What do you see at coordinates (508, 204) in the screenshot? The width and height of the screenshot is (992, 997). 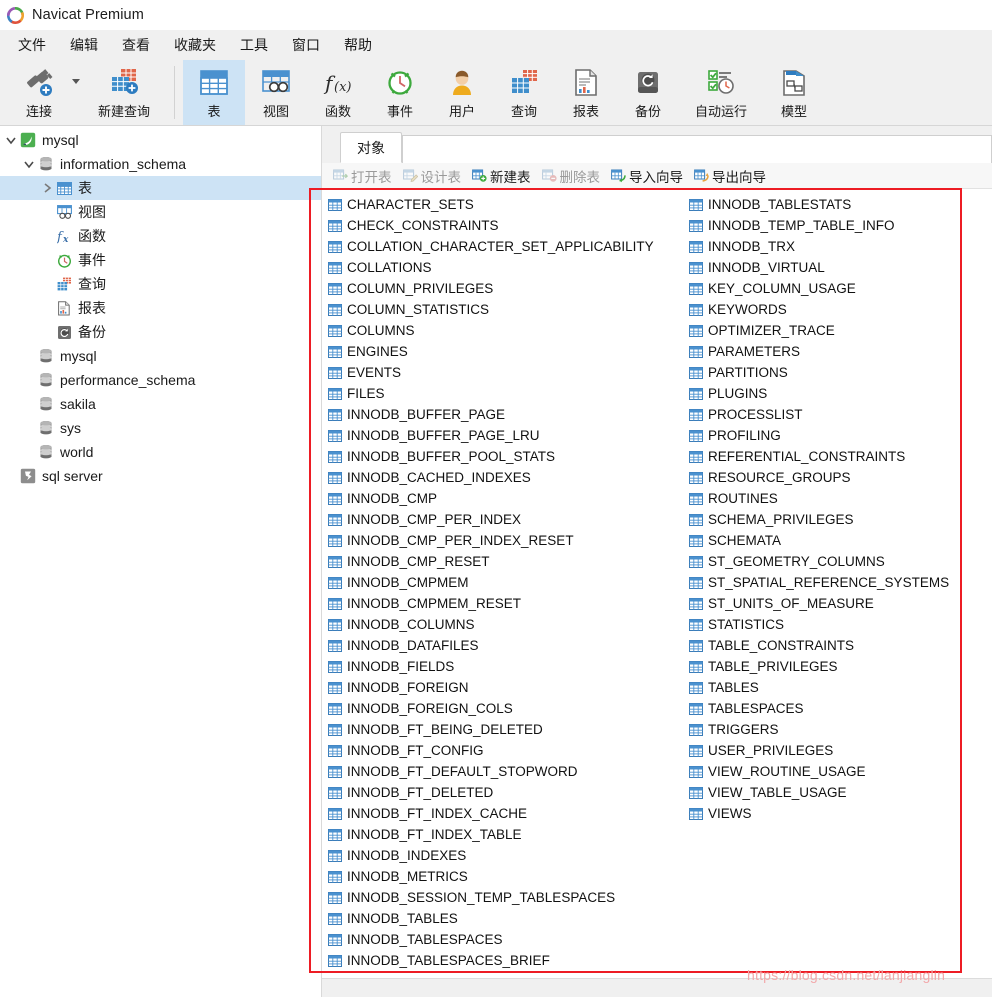 I see `table-list-item: CHARACTER_SETS` at bounding box center [508, 204].